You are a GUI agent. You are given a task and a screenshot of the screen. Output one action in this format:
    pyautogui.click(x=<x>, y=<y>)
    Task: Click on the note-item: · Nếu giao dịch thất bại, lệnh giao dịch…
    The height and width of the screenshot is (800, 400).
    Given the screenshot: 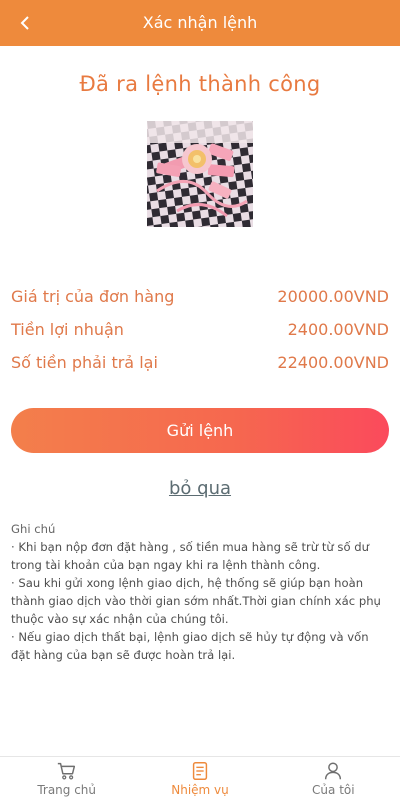 What is the action you would take?
    pyautogui.click(x=190, y=646)
    